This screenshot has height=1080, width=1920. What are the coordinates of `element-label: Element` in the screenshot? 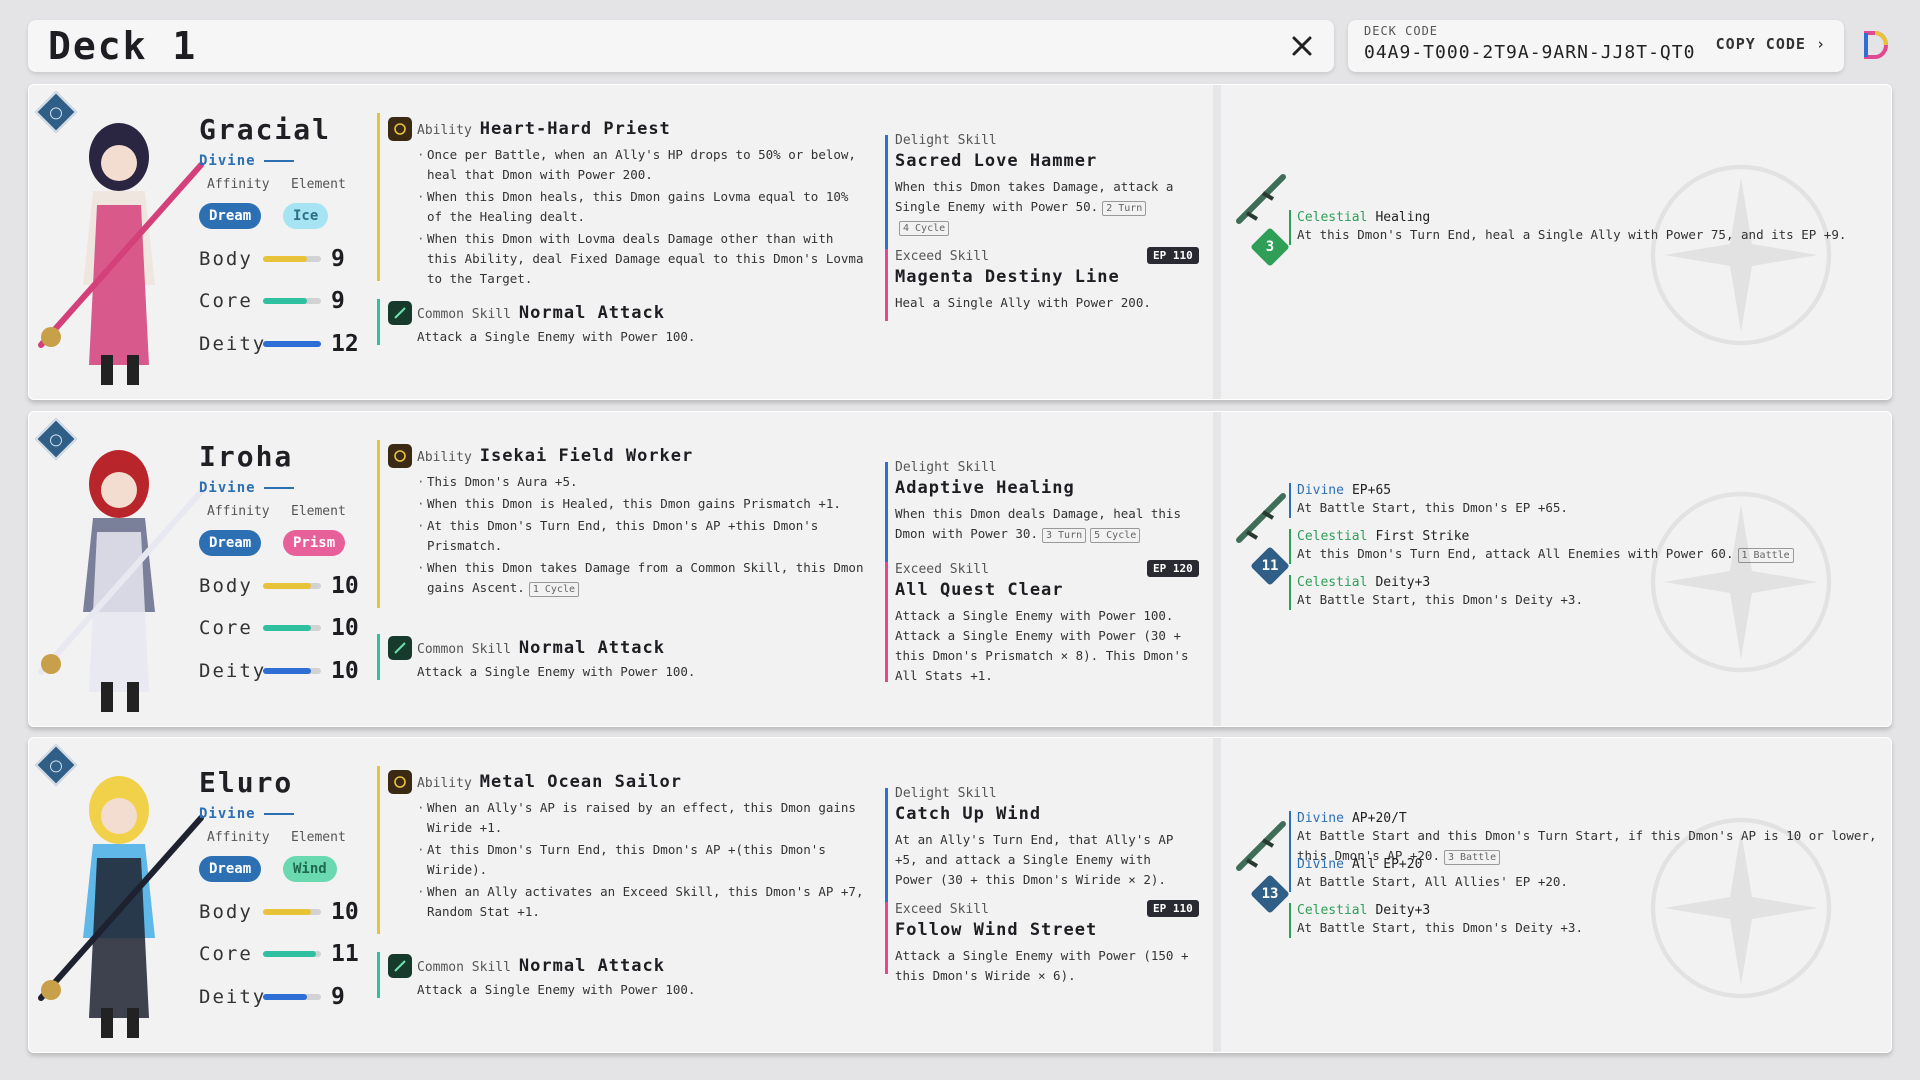 It's located at (318, 184).